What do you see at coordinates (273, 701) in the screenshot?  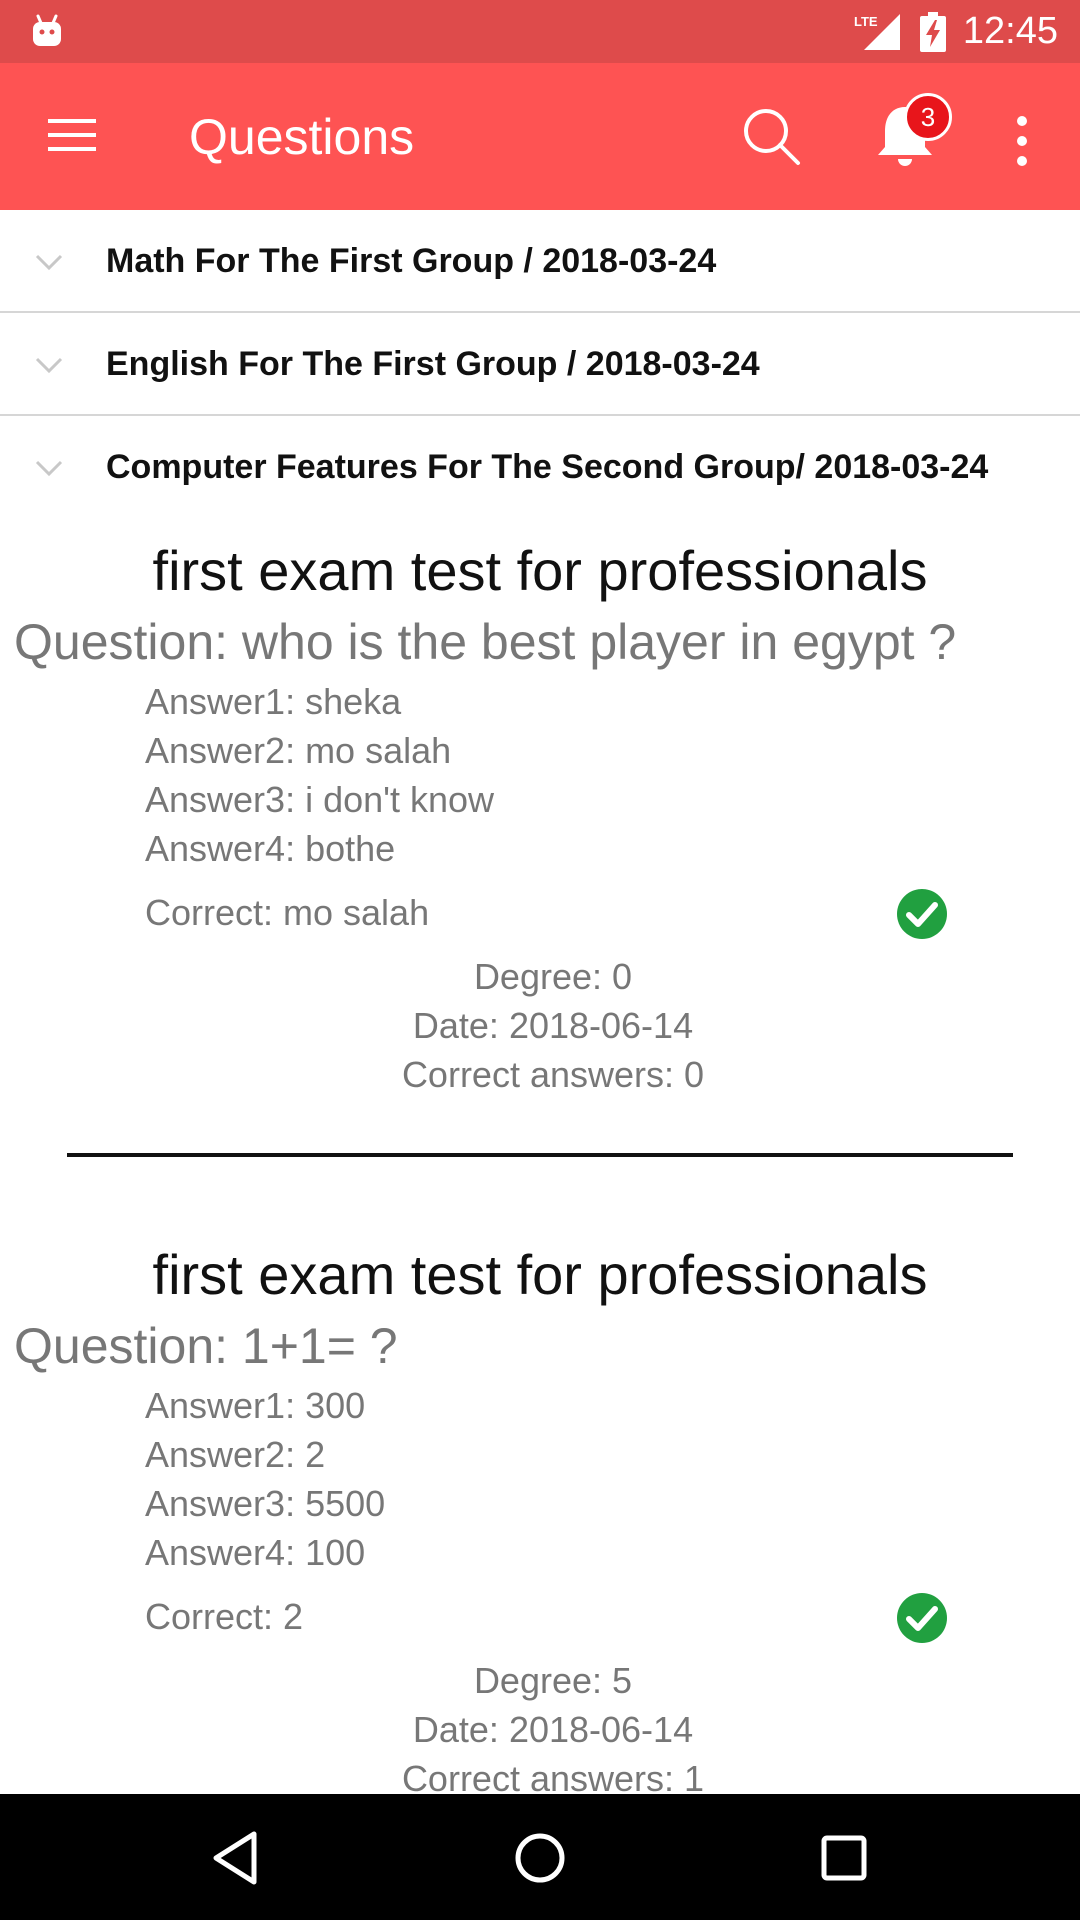 I see `answer-item: Answer1: sheka` at bounding box center [273, 701].